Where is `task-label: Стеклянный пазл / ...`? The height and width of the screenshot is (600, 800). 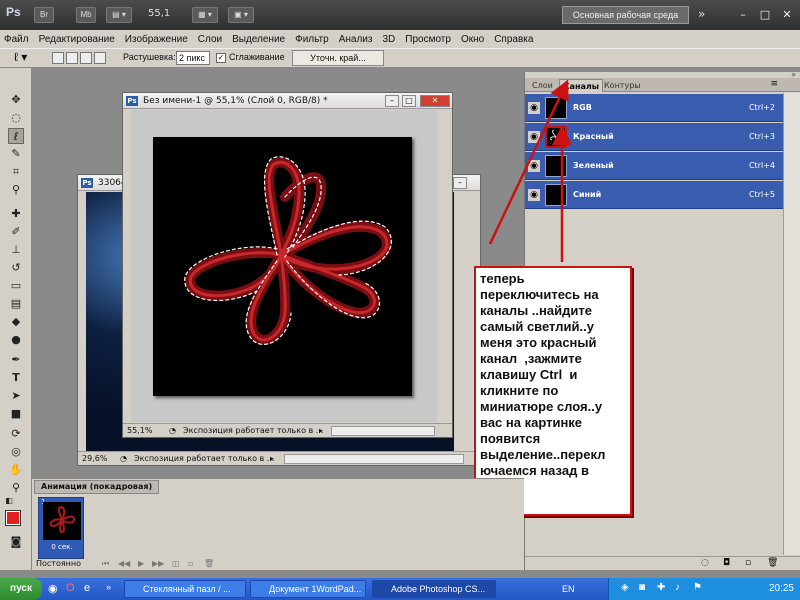 task-label: Стеклянный пазл / ... is located at coordinates (187, 589).